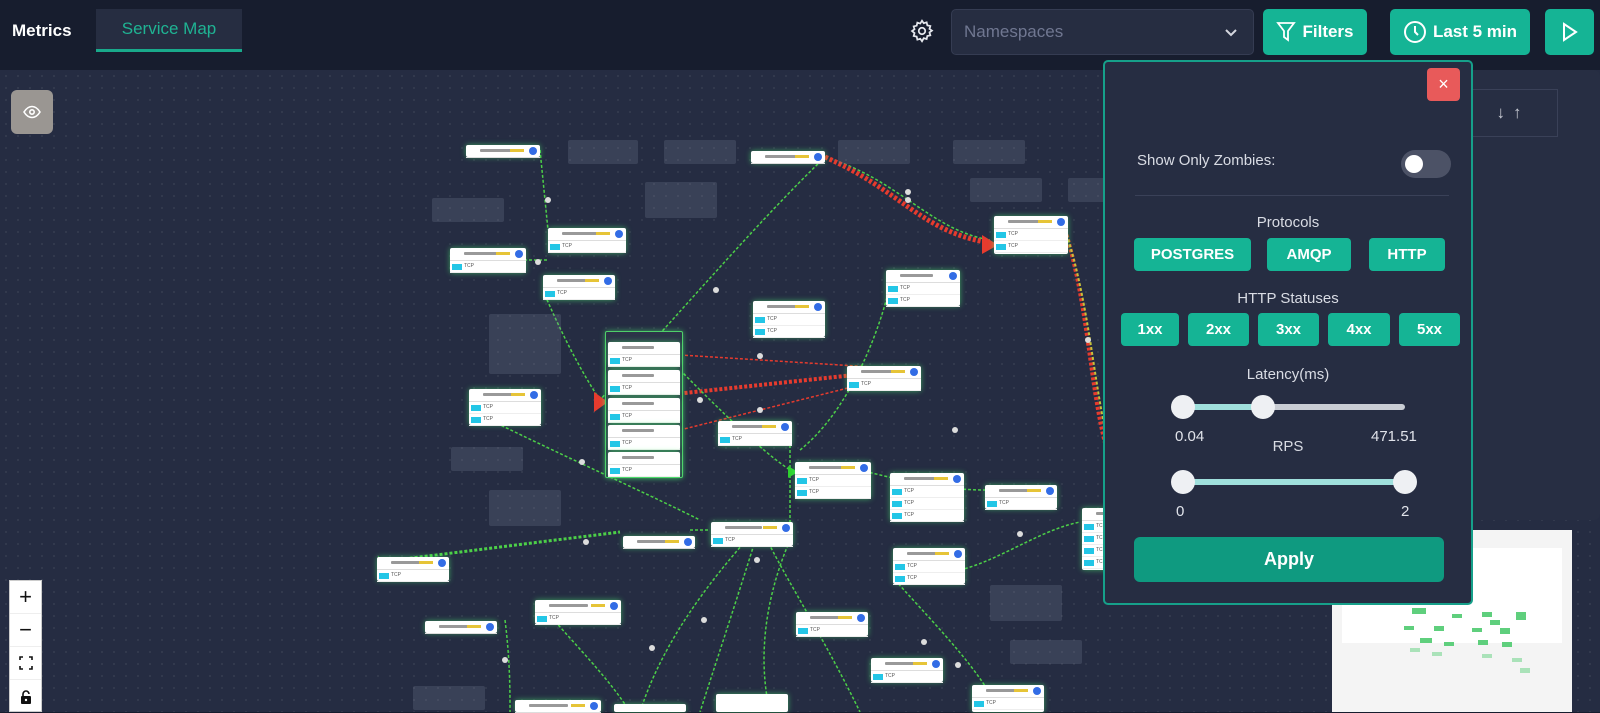 The image size is (1600, 713). Describe the element at coordinates (1102, 32) in the screenshot. I see `namespaces-select: Namespaces` at that location.